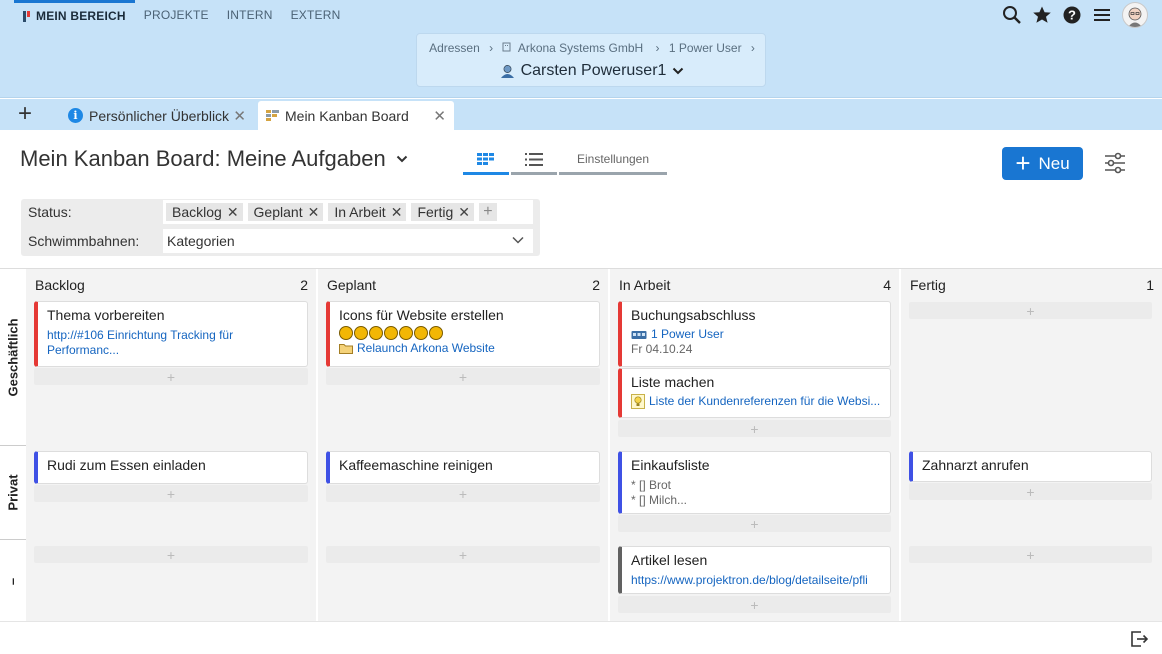  Describe the element at coordinates (705, 48) in the screenshot. I see `breadcrumb-item: 1 Power User` at that location.